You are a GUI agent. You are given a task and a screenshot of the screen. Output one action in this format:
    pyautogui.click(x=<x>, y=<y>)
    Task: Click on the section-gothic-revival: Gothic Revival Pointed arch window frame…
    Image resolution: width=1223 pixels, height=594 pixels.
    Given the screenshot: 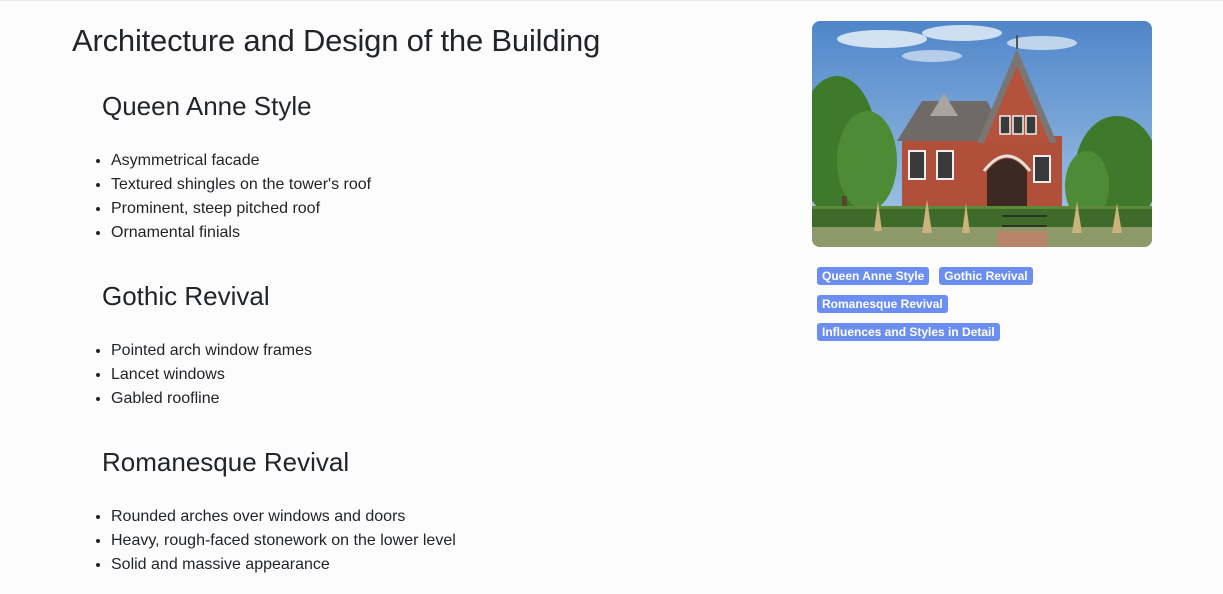 What is the action you would take?
    pyautogui.click(x=422, y=346)
    